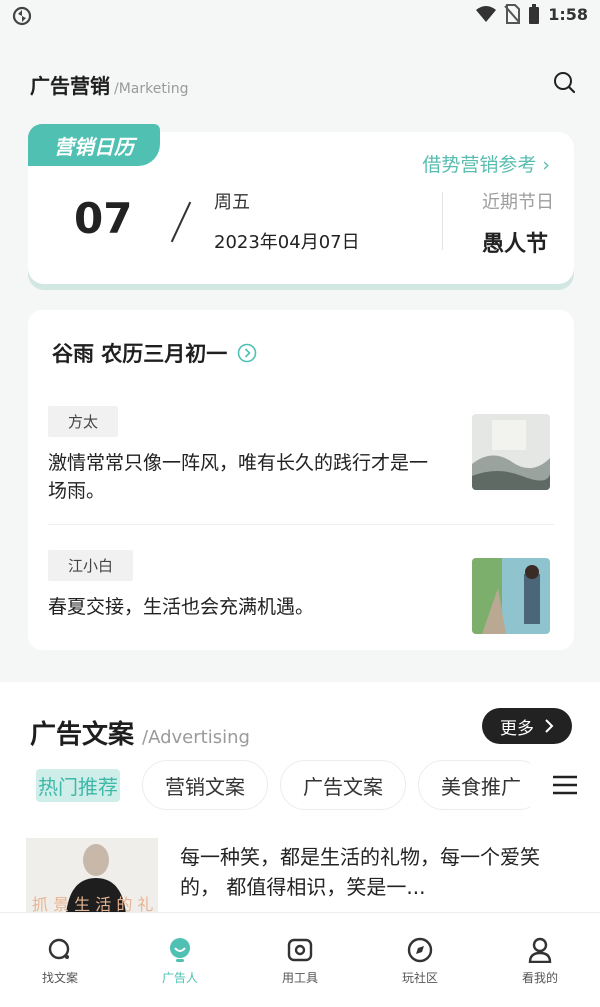  Describe the element at coordinates (481, 785) in the screenshot. I see `tab-food-promo: 美食推广` at that location.